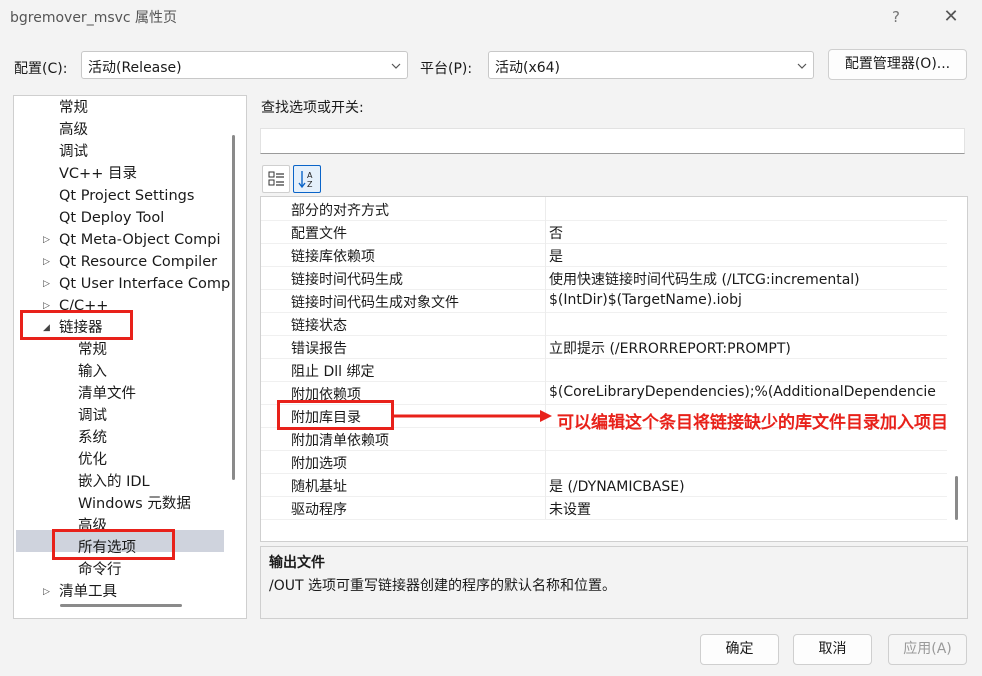 The height and width of the screenshot is (676, 982). What do you see at coordinates (896, 17) in the screenshot?
I see `help-button: ?` at bounding box center [896, 17].